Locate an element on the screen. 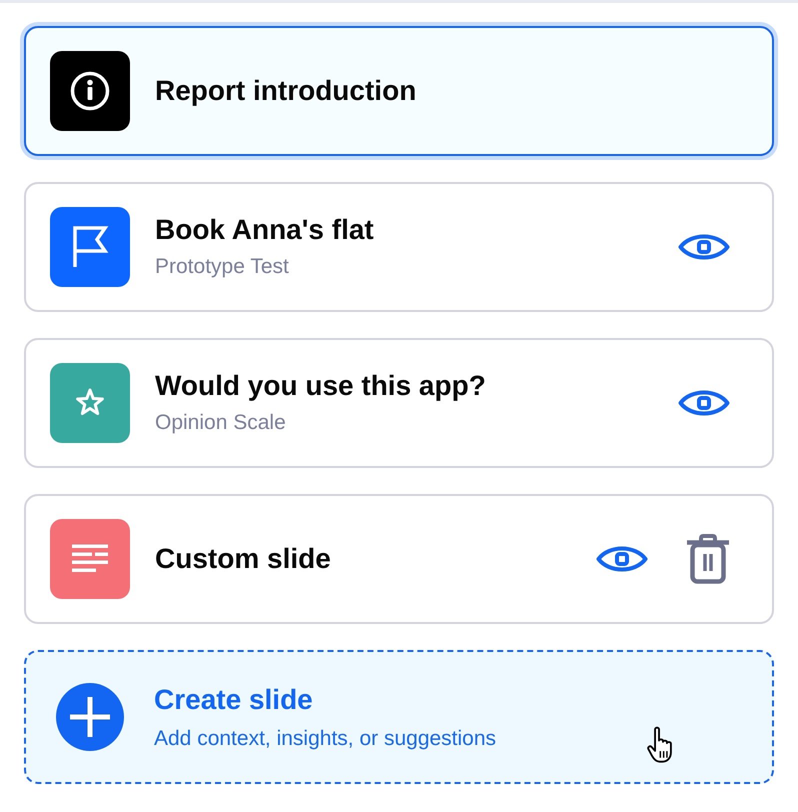 This screenshot has width=798, height=812. create-slide-title: Create slide is located at coordinates (234, 700).